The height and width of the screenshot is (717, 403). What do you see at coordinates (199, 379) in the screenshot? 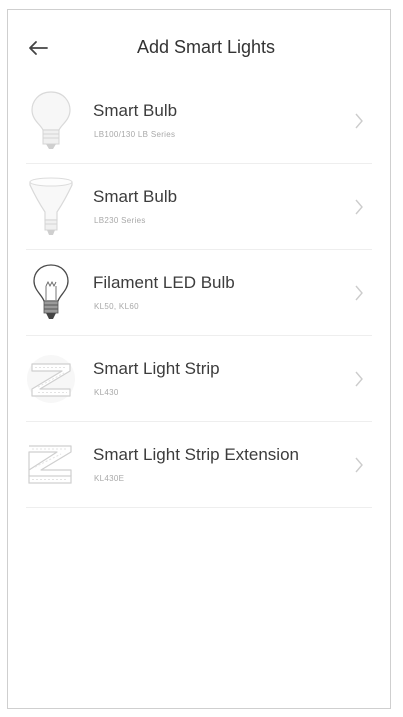
I see `list-item-smart-light-strip: Smart Light Strip KL430` at bounding box center [199, 379].